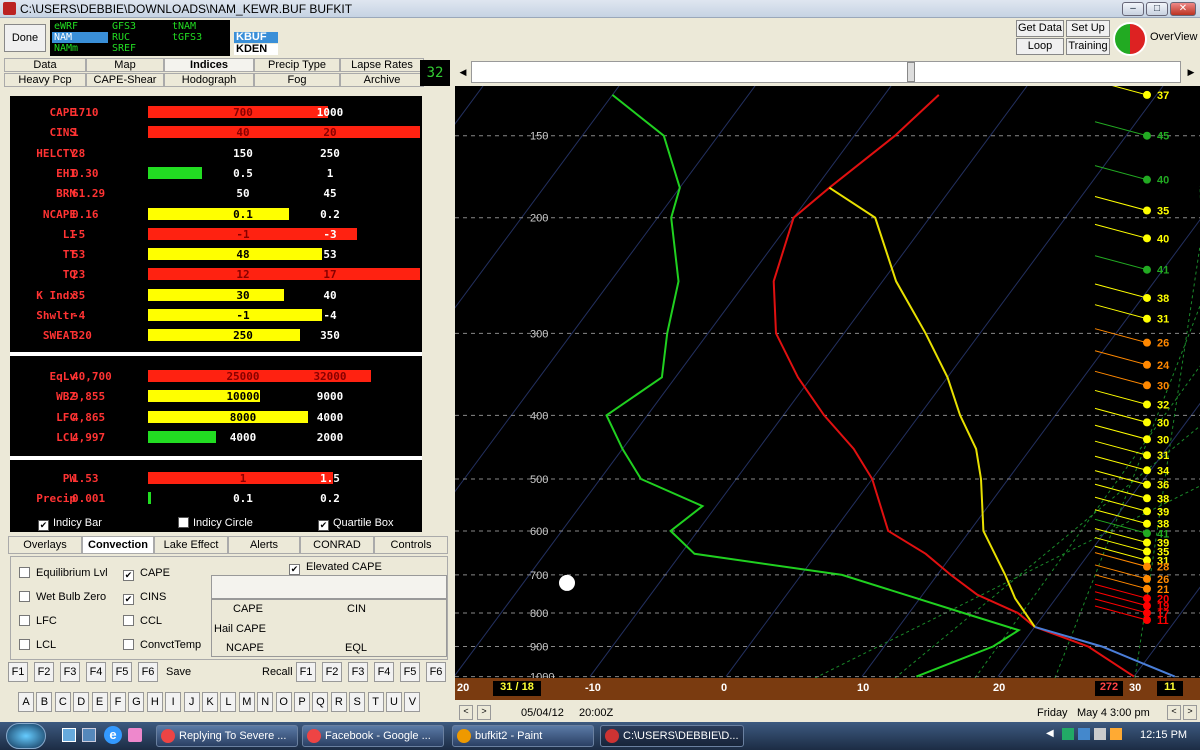  I want to click on station-option-kbuf: KBUF, so click(256, 37).